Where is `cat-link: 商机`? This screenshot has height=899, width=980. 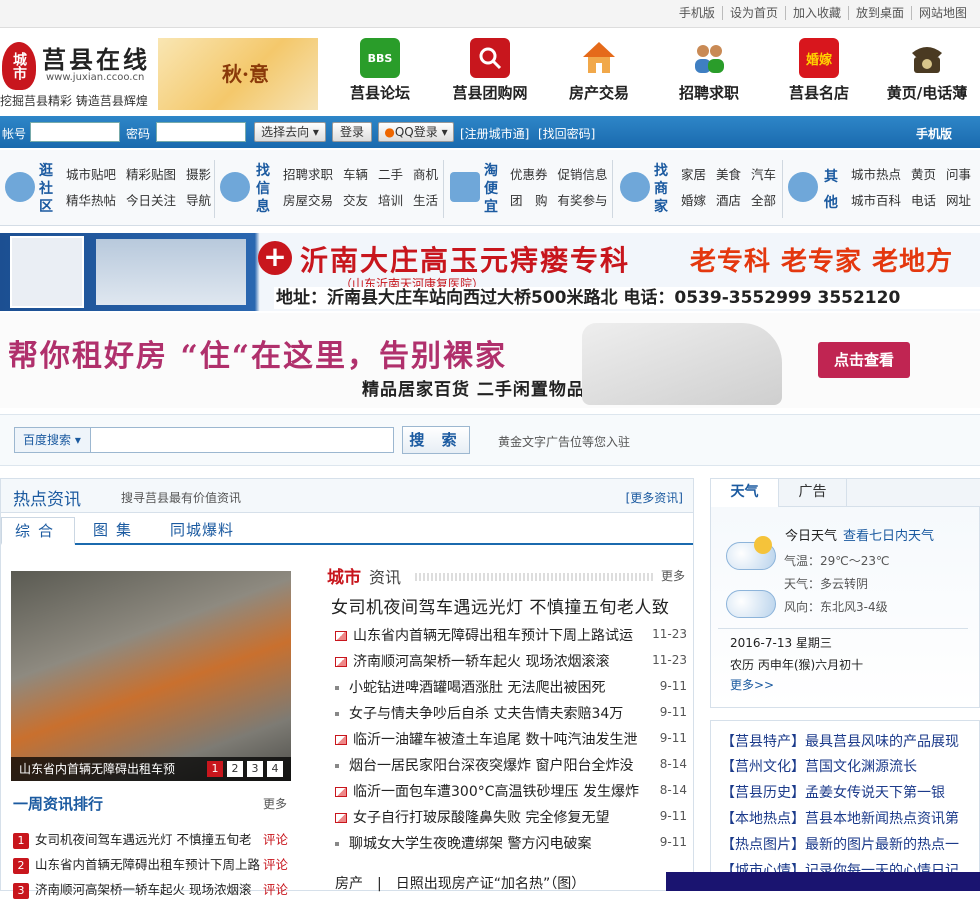 cat-link: 商机 is located at coordinates (425, 175).